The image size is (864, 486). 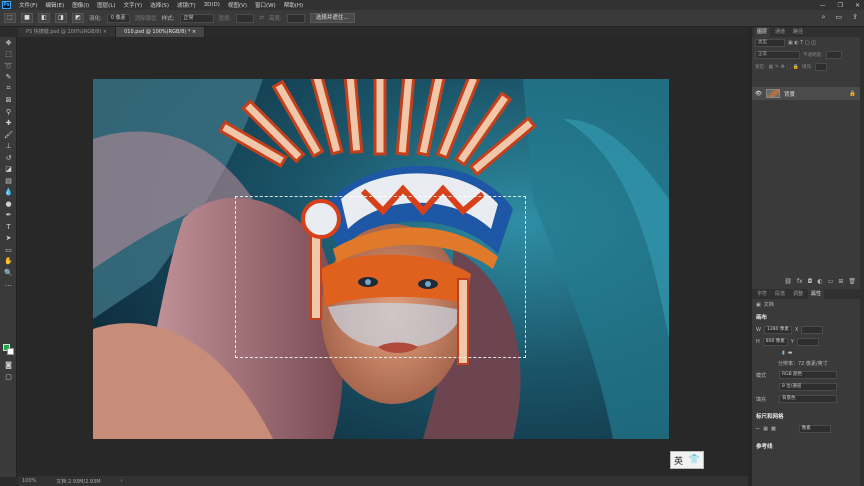 I want to click on guides-section-title: 参考线, so click(x=806, y=446).